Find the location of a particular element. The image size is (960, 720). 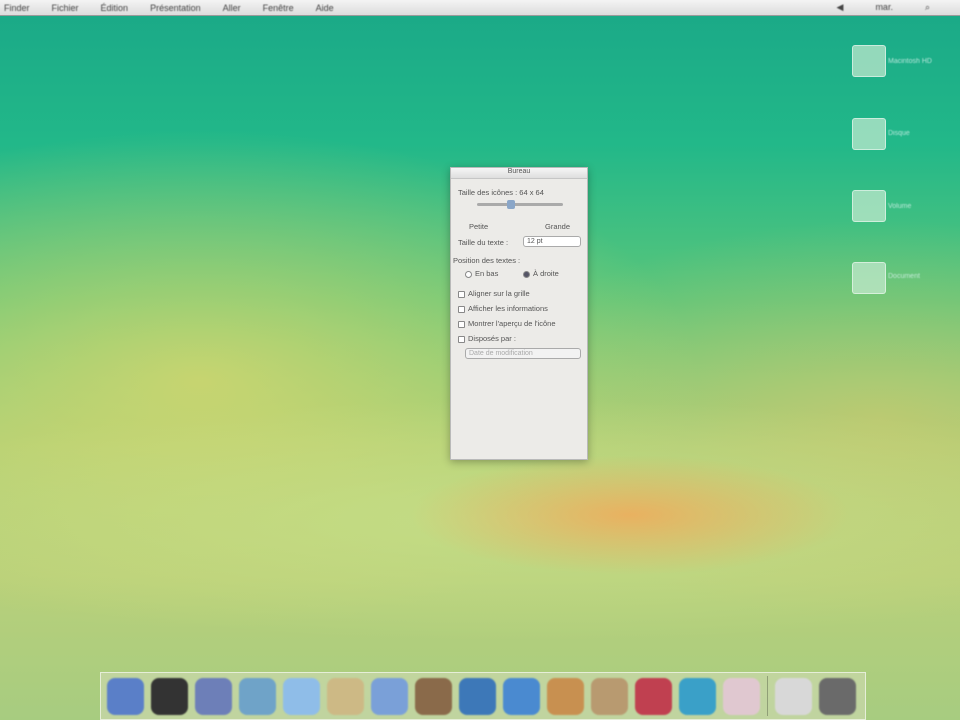

dock-icon-idvd is located at coordinates (521, 696).